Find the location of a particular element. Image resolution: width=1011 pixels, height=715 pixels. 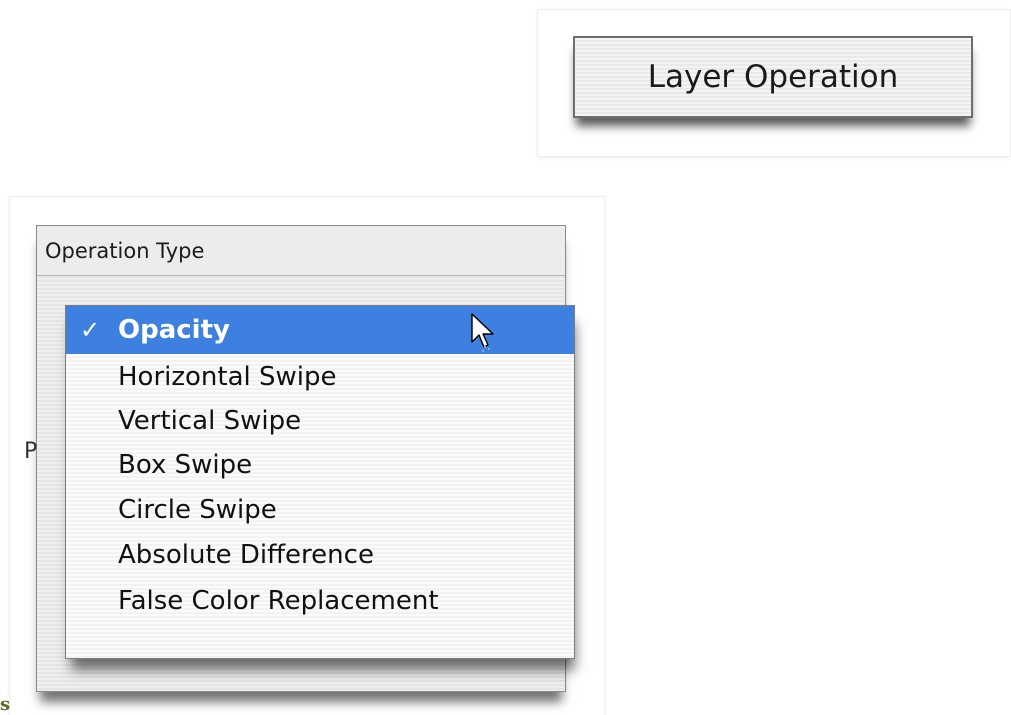

stray-text: s is located at coordinates (5, 704).